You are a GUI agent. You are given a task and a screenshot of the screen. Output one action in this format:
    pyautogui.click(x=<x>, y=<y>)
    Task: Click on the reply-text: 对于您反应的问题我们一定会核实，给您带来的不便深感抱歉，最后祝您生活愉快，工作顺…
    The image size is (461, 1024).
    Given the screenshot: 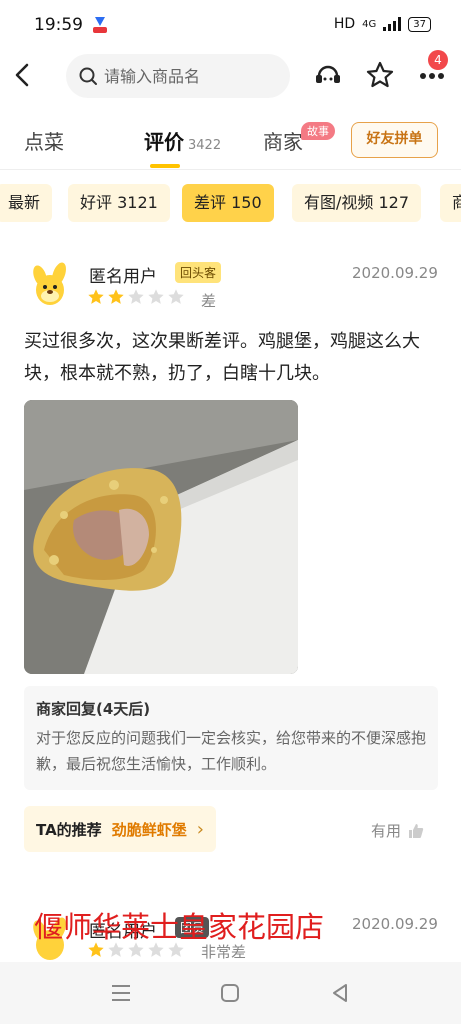 What is the action you would take?
    pyautogui.click(x=231, y=751)
    